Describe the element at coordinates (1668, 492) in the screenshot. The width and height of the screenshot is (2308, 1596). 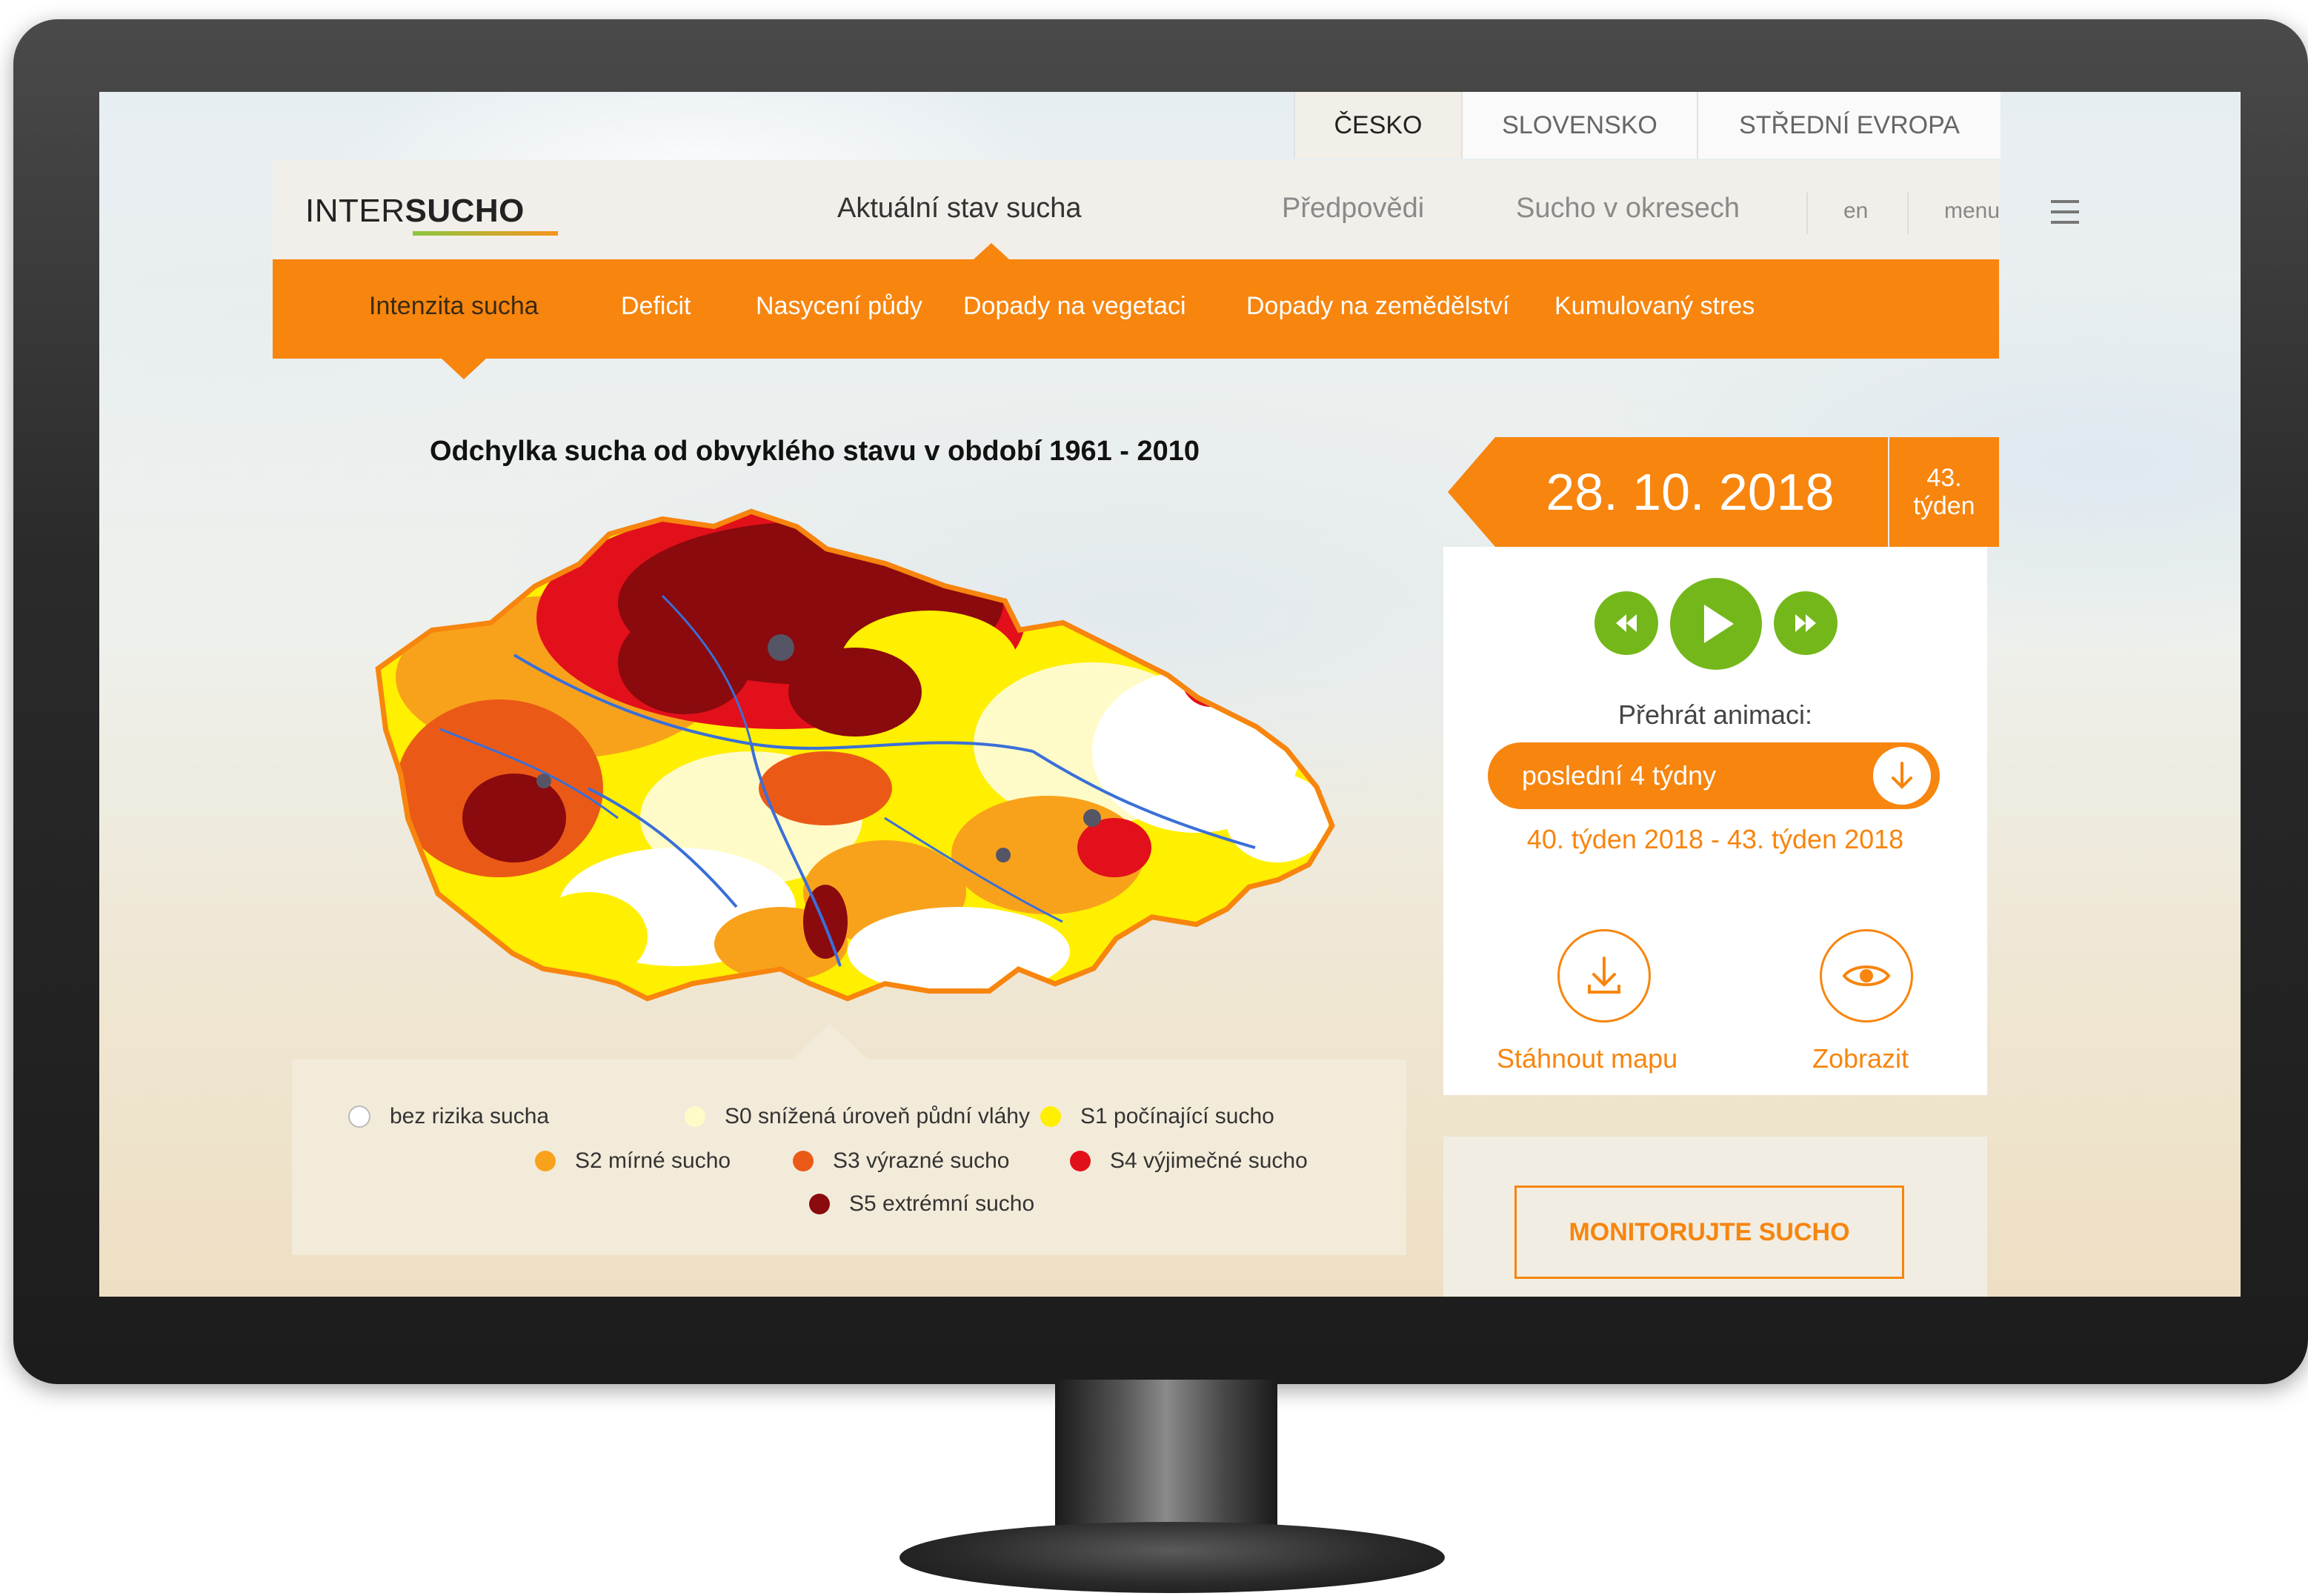
I see `current-date: 28. 10. 2018` at that location.